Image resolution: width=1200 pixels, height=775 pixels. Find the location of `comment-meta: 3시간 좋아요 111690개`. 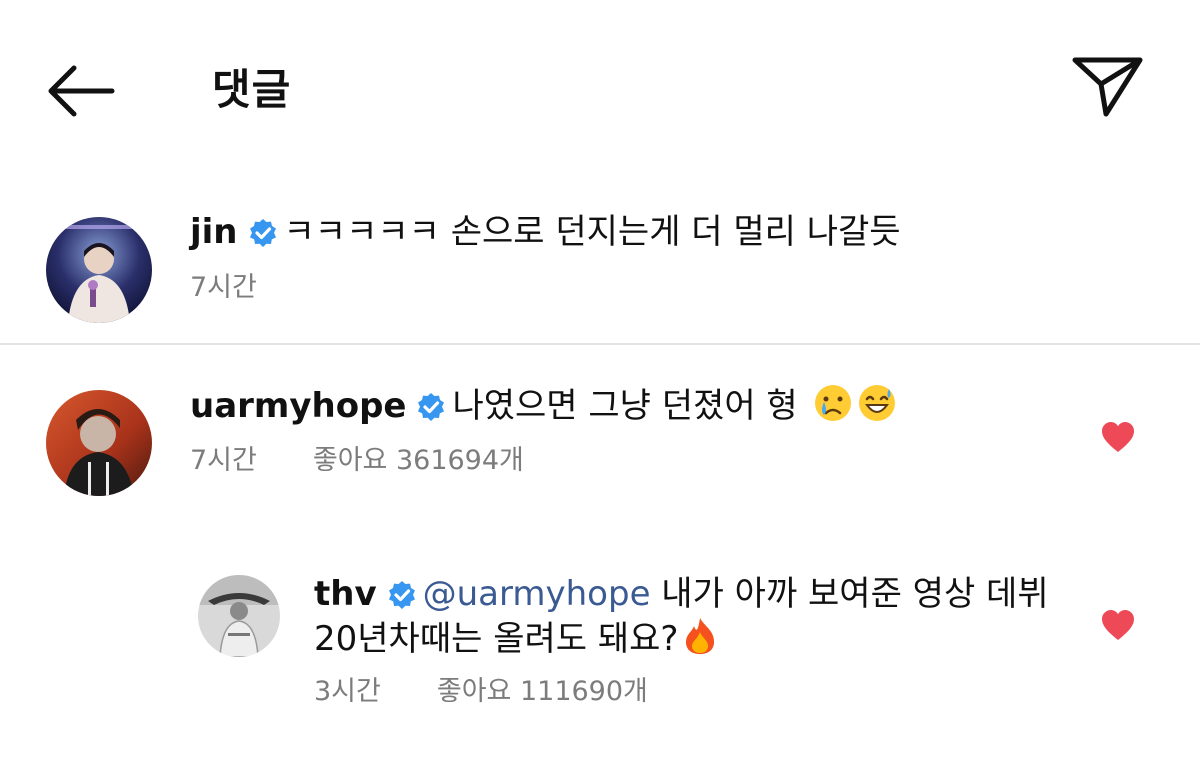

comment-meta: 3시간 좋아요 111690개 is located at coordinates (481, 692).